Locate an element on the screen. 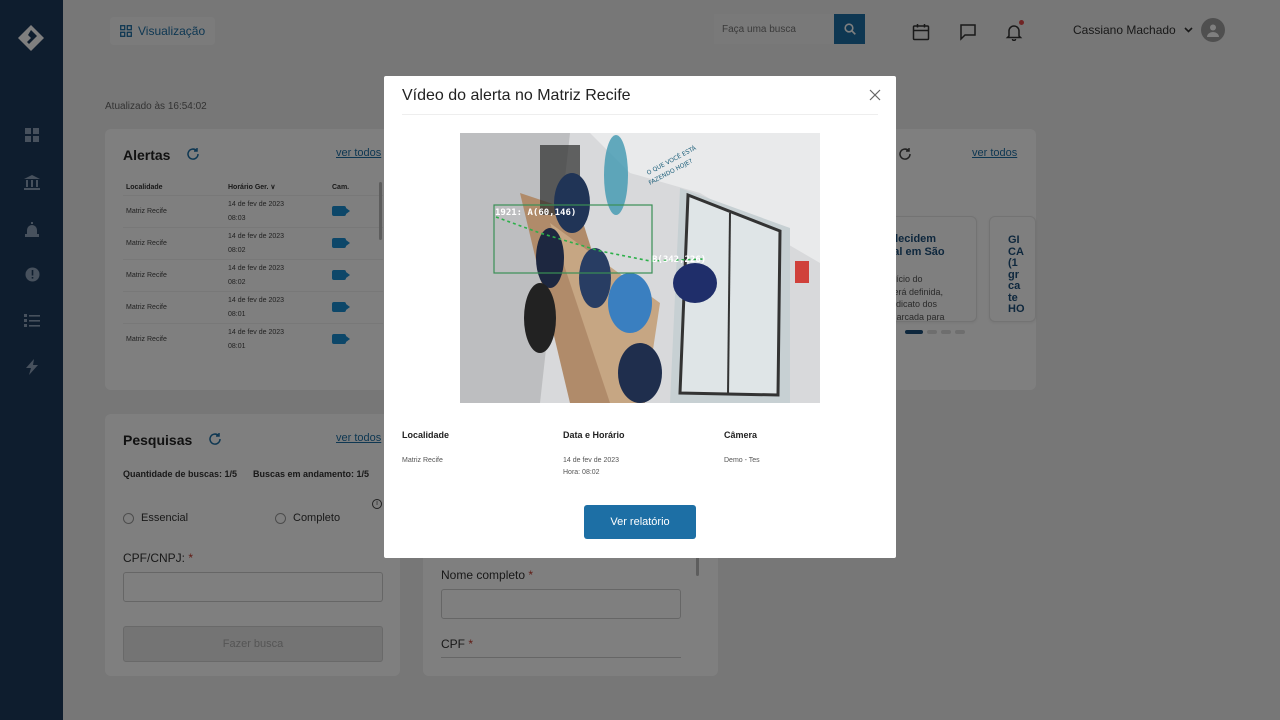 Image resolution: width=1280 pixels, height=720 pixels. localidade-value: Matriz Recife is located at coordinates (422, 460).